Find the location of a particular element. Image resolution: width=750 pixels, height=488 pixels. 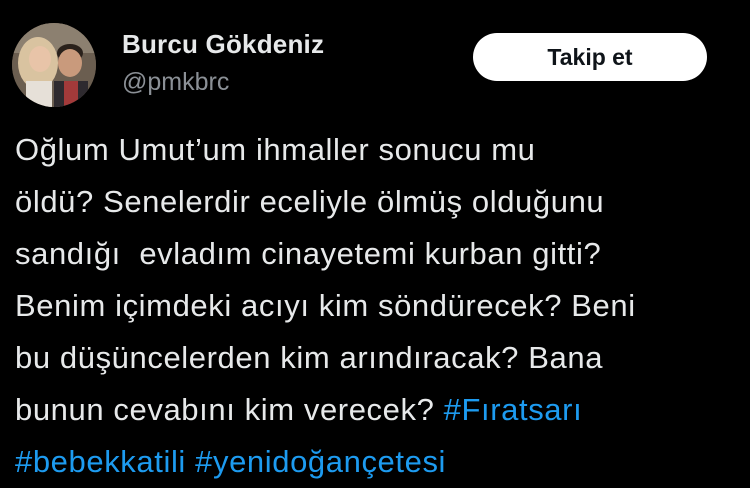

avatar is located at coordinates (54, 65).